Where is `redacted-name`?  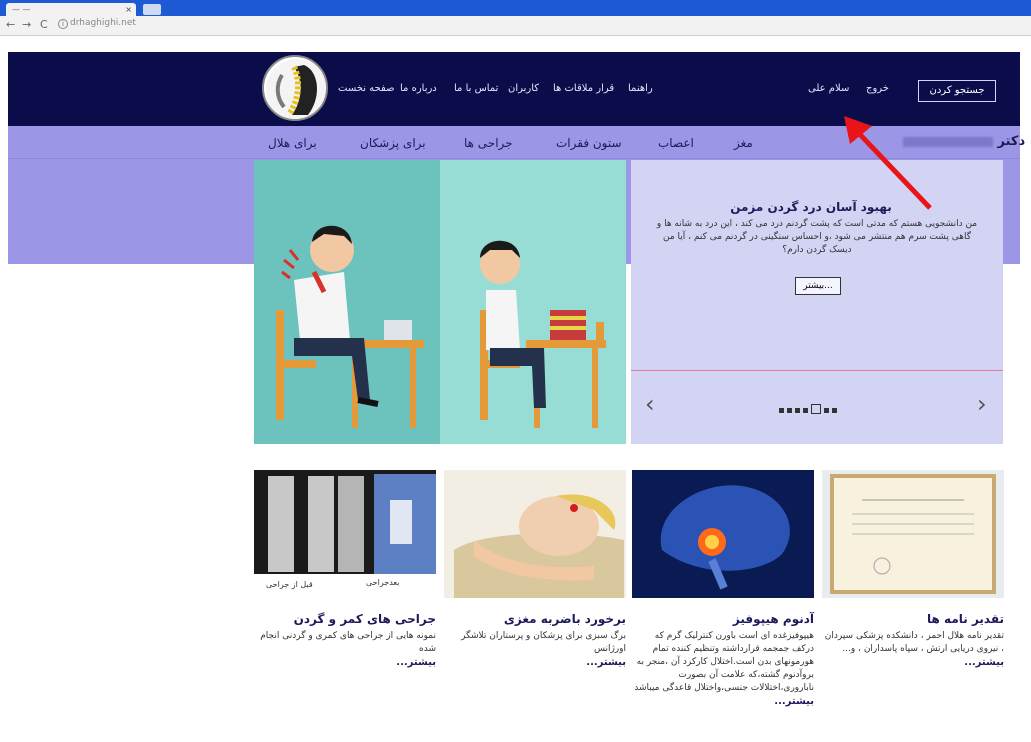 redacted-name is located at coordinates (948, 141).